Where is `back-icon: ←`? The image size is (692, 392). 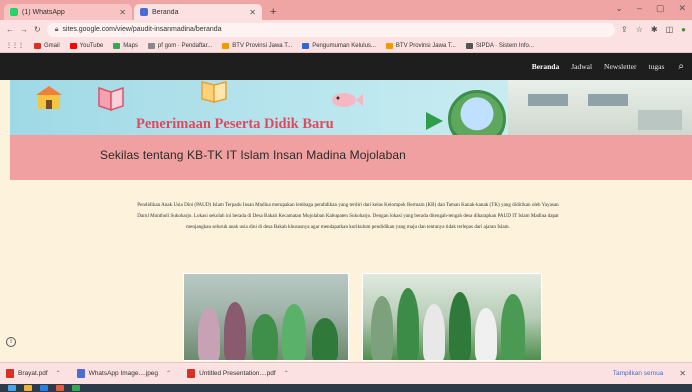
back-icon: ← is located at coordinates (10, 29).